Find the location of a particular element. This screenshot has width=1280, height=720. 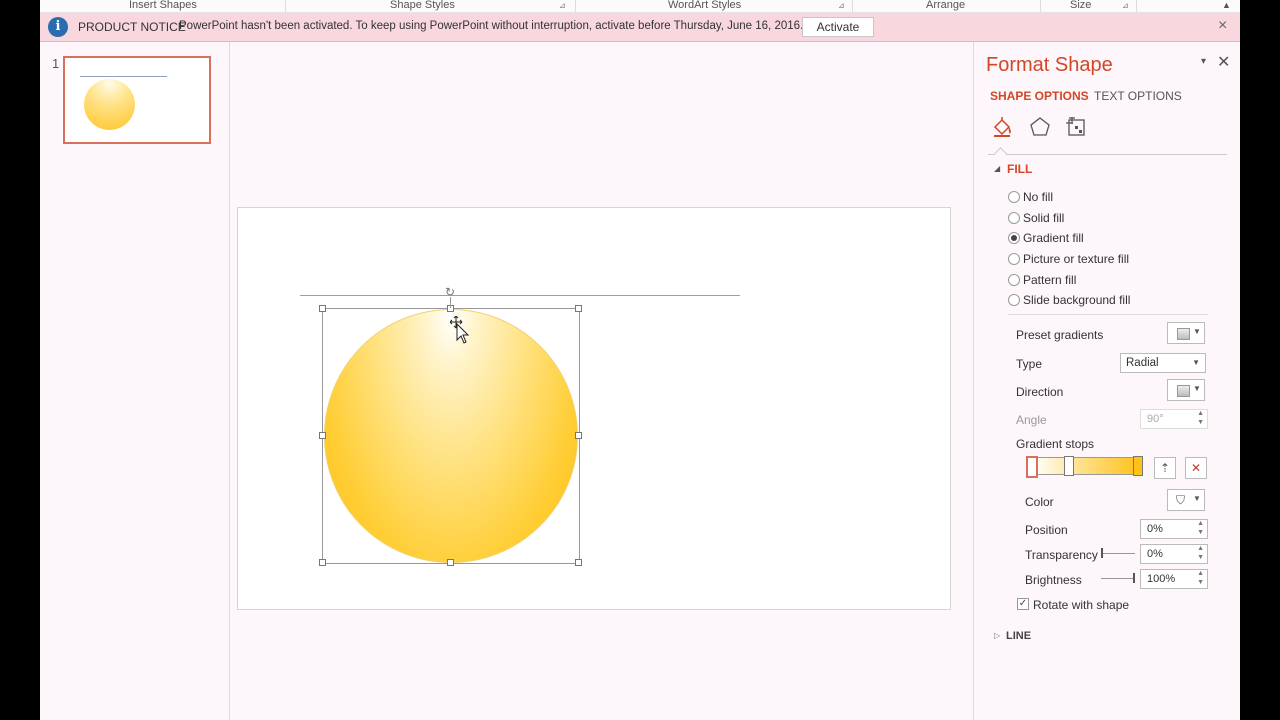

gradient-swatch-icon is located at coordinates (1183, 391).